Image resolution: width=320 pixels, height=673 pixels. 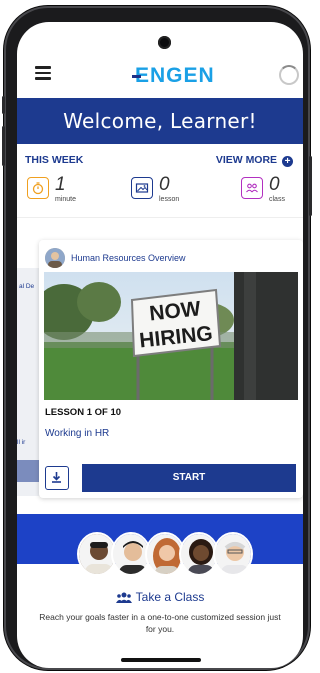 I want to click on home-indicator, so click(x=161, y=660).